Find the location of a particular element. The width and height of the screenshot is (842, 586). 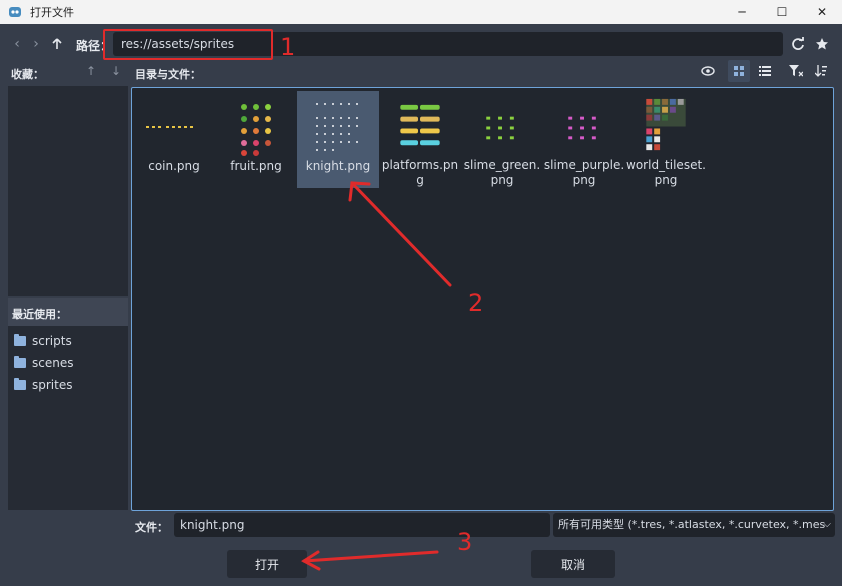

recent-header: 最近使用： is located at coordinates (68, 312).